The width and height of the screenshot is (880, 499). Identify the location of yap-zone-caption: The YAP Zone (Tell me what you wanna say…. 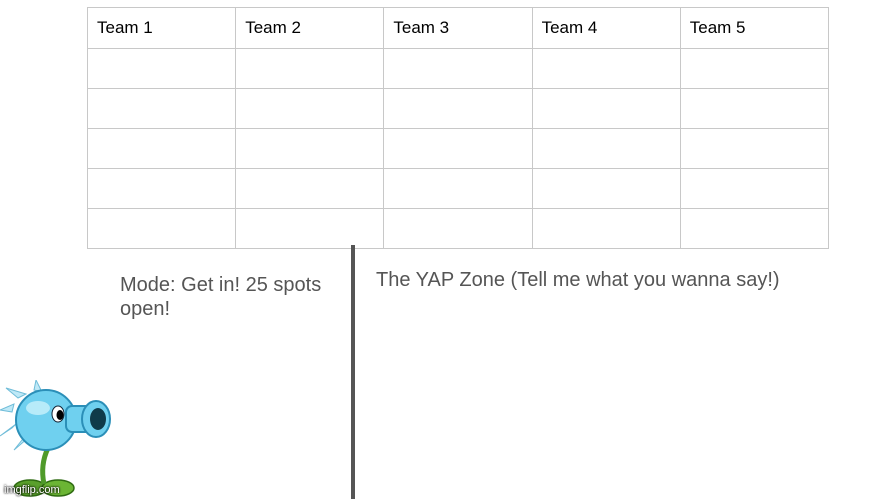
(578, 280).